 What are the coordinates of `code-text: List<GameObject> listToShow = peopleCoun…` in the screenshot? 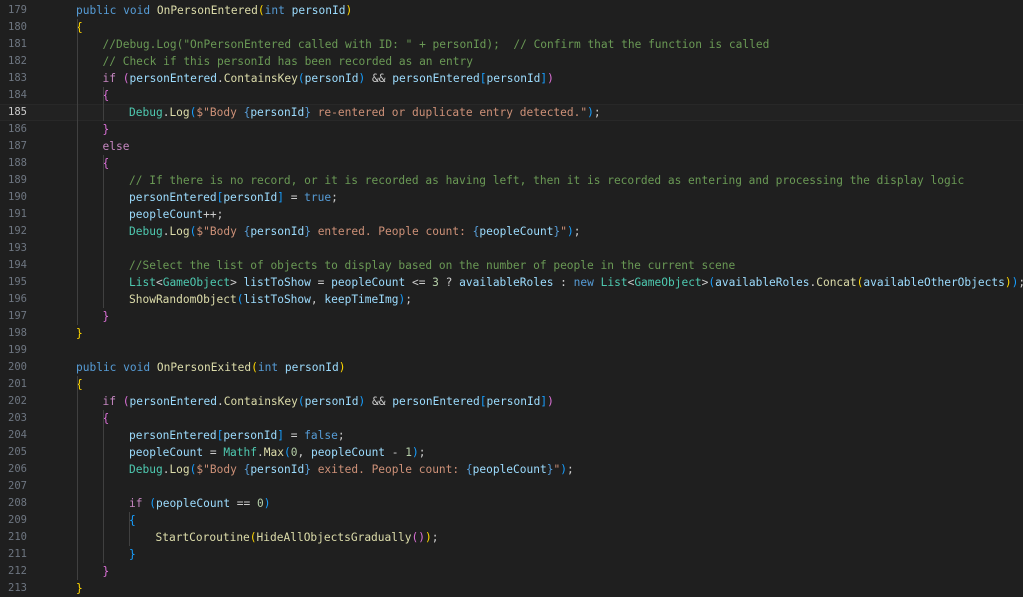 It's located at (576, 282).